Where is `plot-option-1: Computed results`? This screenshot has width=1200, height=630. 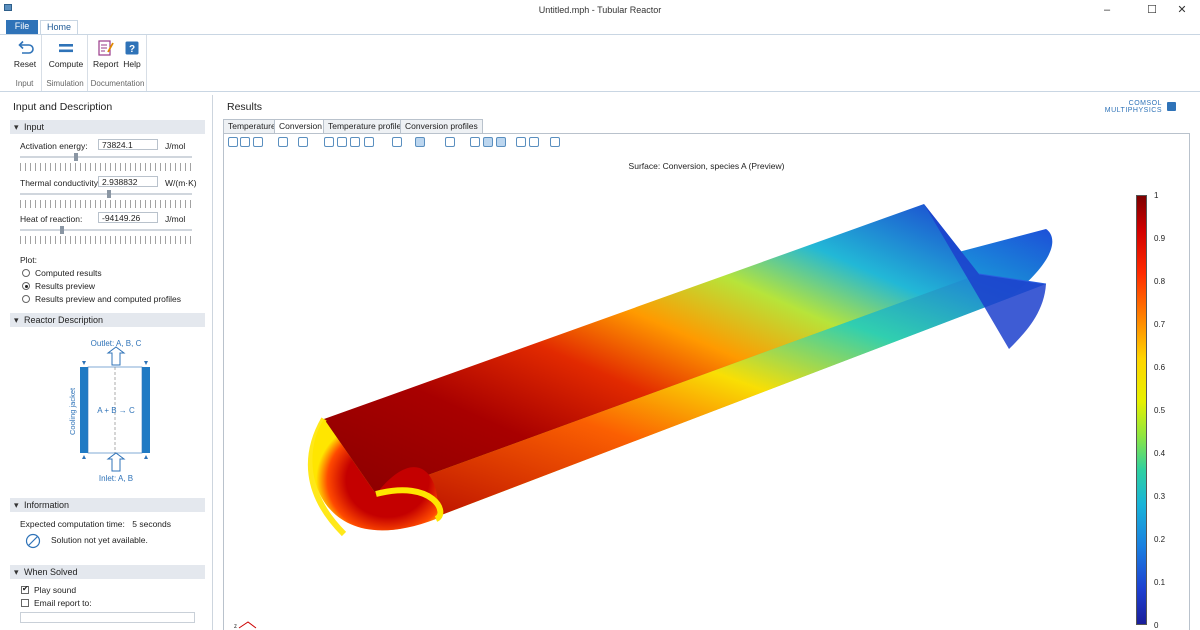 plot-option-1: Computed results is located at coordinates (62, 273).